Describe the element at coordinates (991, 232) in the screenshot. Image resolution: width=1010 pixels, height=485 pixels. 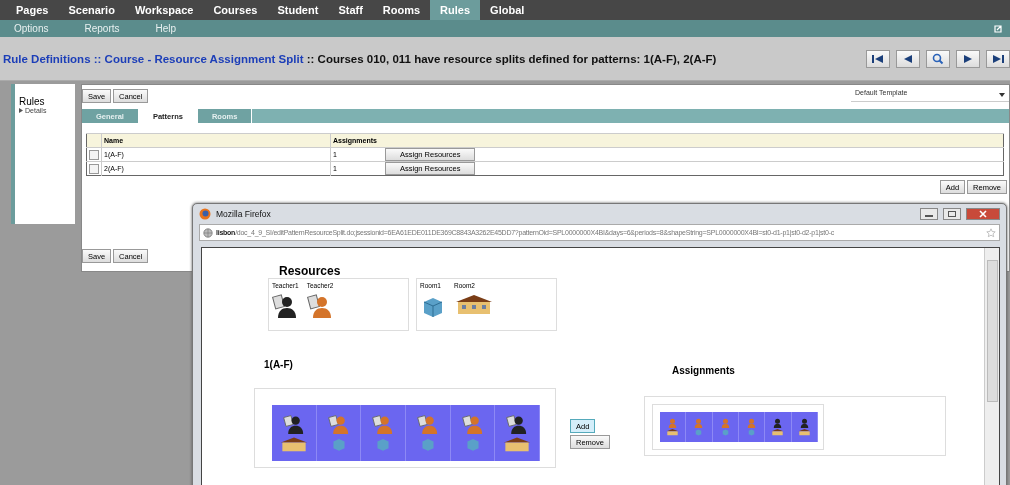
I see `star-icon` at that location.